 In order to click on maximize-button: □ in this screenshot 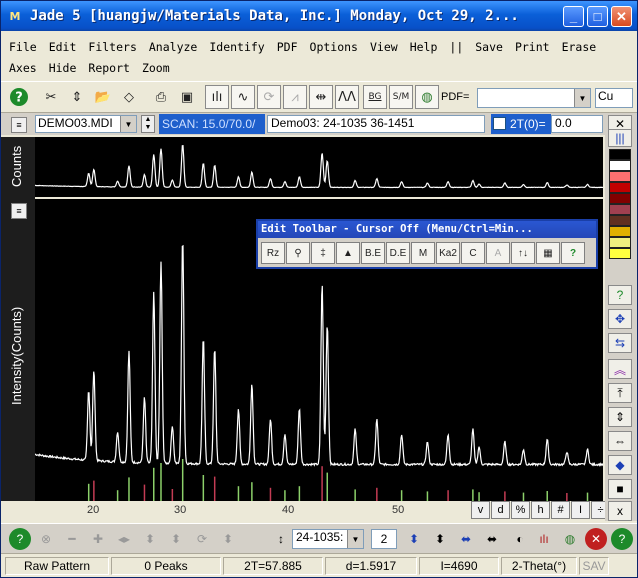, I will do `click(597, 16)`.